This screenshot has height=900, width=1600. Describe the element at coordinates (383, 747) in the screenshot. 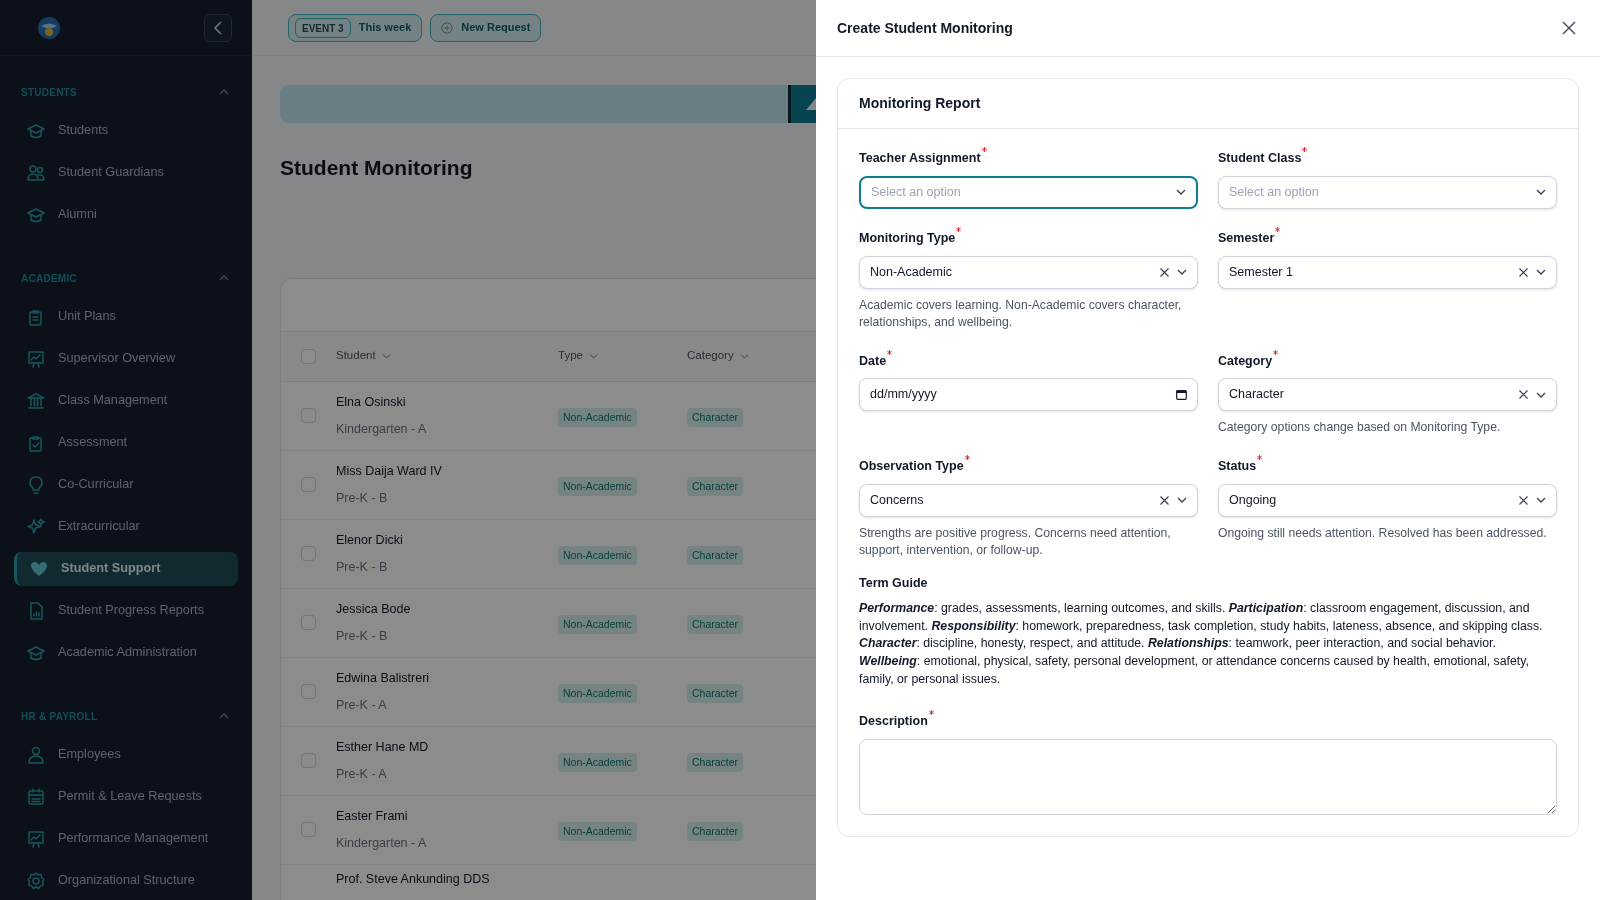

I see `student-name: Esther Hane MD` at that location.